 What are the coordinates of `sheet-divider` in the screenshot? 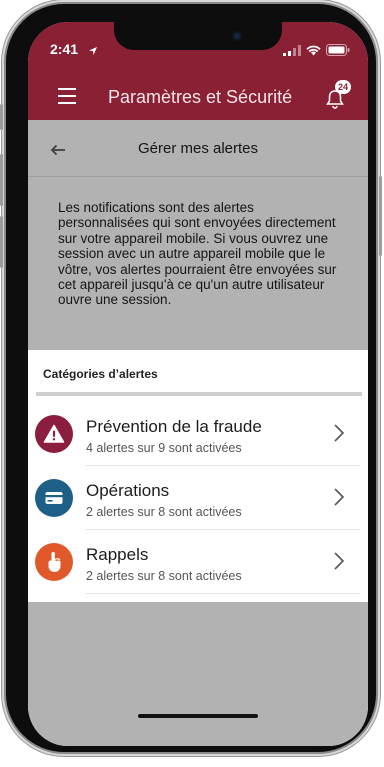 It's located at (199, 394).